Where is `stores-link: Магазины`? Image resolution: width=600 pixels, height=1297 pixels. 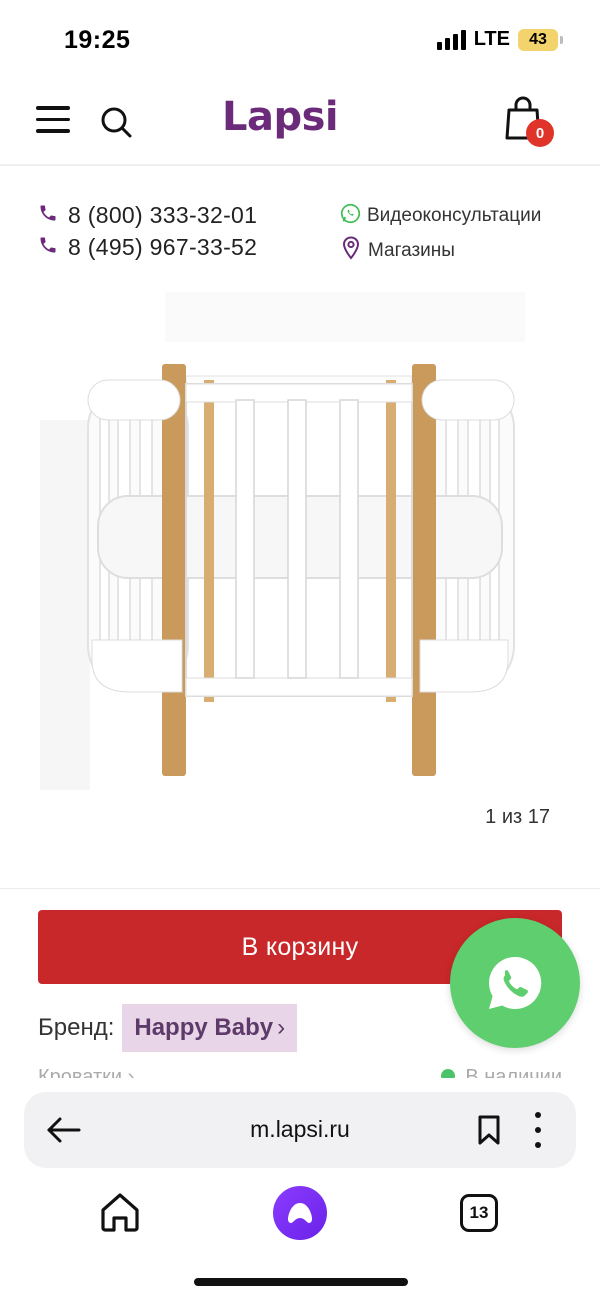
stores-link: Магазины is located at coordinates (398, 250).